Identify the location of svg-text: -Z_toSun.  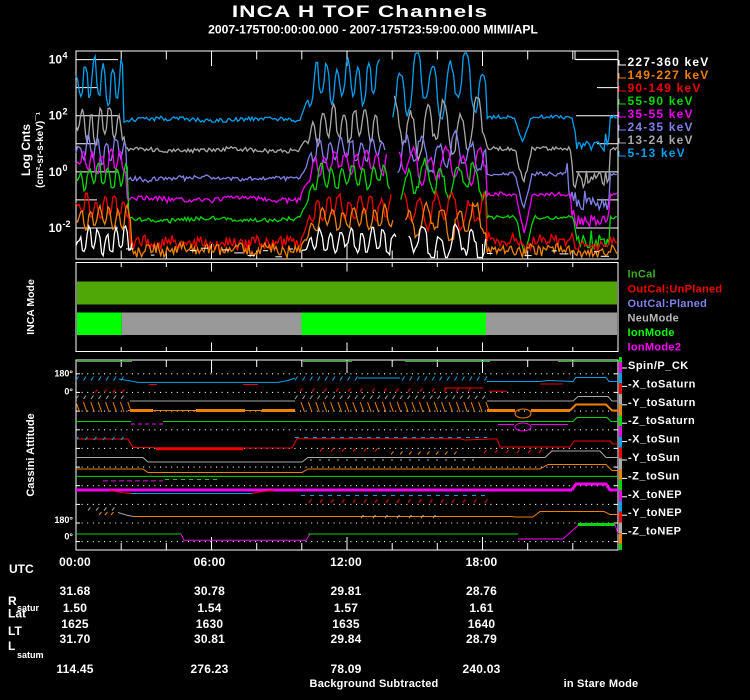
(654, 476).